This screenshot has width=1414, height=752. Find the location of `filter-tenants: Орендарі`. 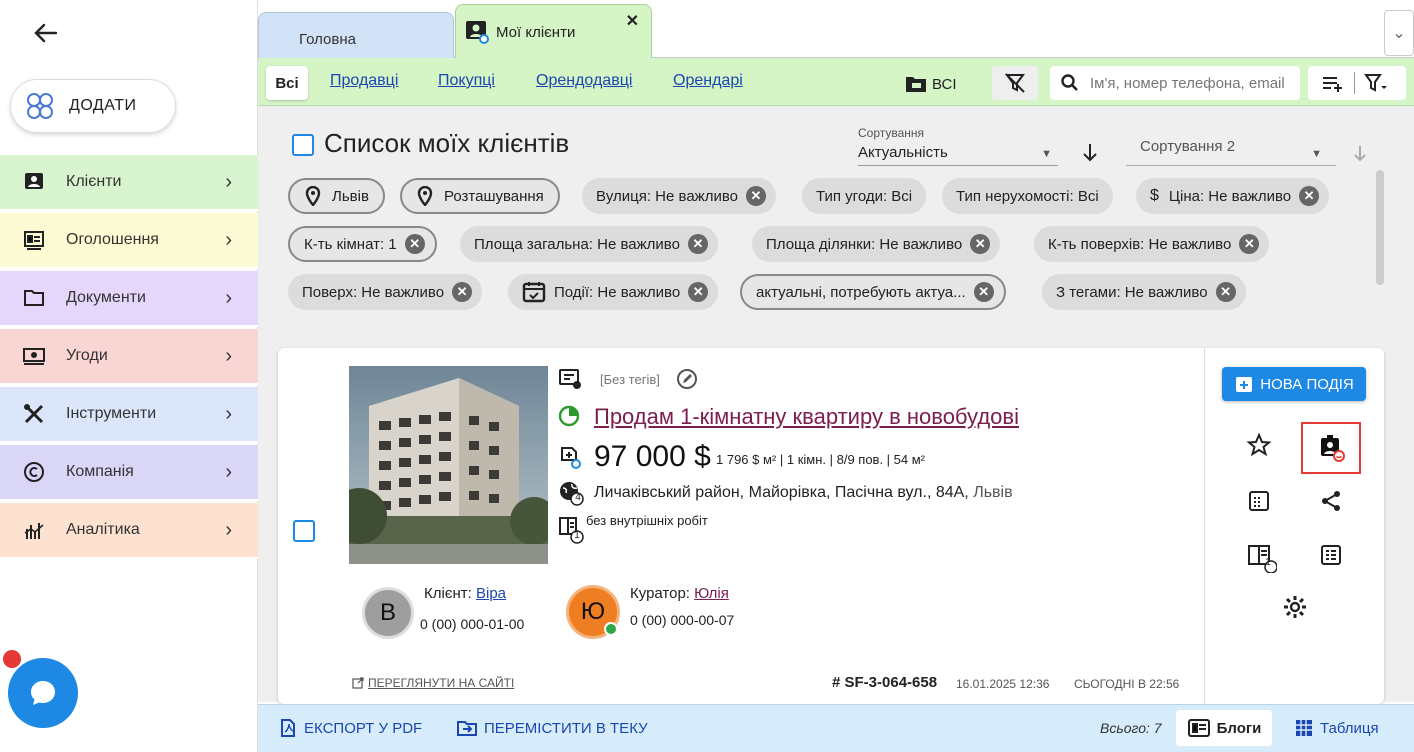

filter-tenants: Орендарі is located at coordinates (708, 81).